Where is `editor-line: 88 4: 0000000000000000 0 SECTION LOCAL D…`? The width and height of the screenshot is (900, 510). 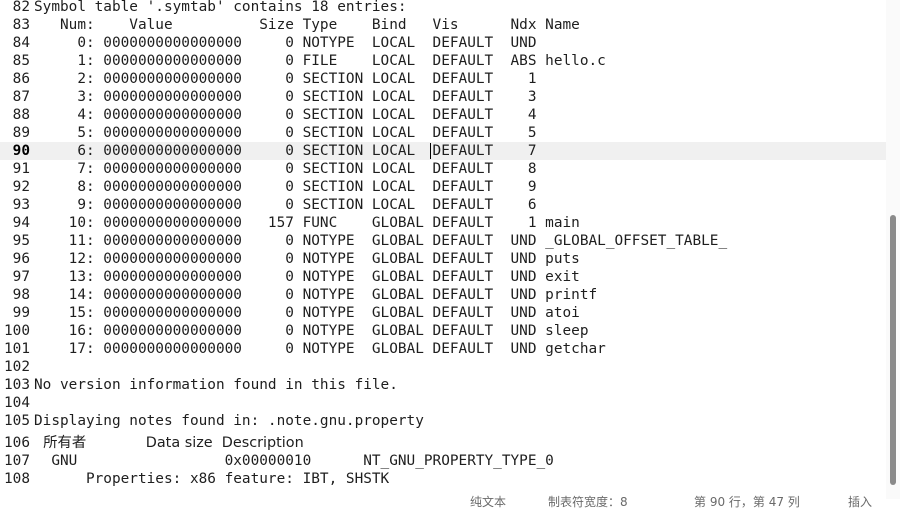 editor-line: 88 4: 0000000000000000 0 SECTION LOCAL D… is located at coordinates (443, 115).